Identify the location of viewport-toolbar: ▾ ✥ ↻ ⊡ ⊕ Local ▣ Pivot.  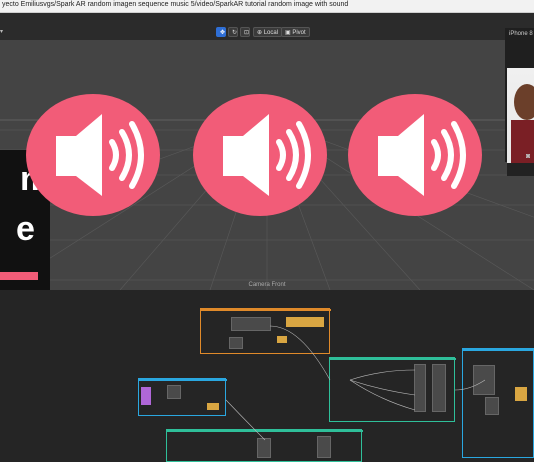
(267, 33).